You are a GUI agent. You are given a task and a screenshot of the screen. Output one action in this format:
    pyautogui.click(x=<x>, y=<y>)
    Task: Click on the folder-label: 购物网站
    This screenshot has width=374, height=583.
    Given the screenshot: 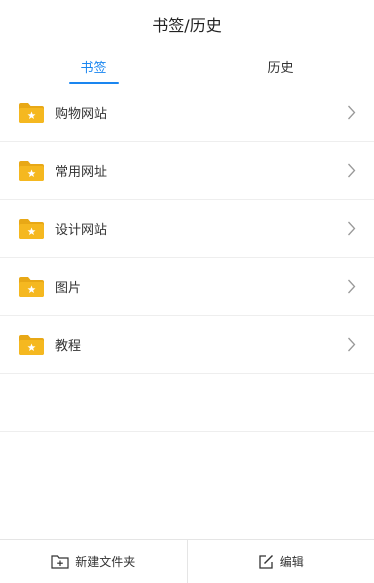 What is the action you would take?
    pyautogui.click(x=81, y=114)
    